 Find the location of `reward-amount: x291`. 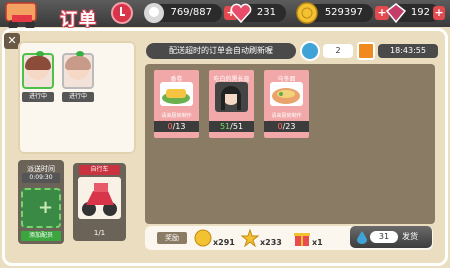

reward-amount: x291 is located at coordinates (224, 242).